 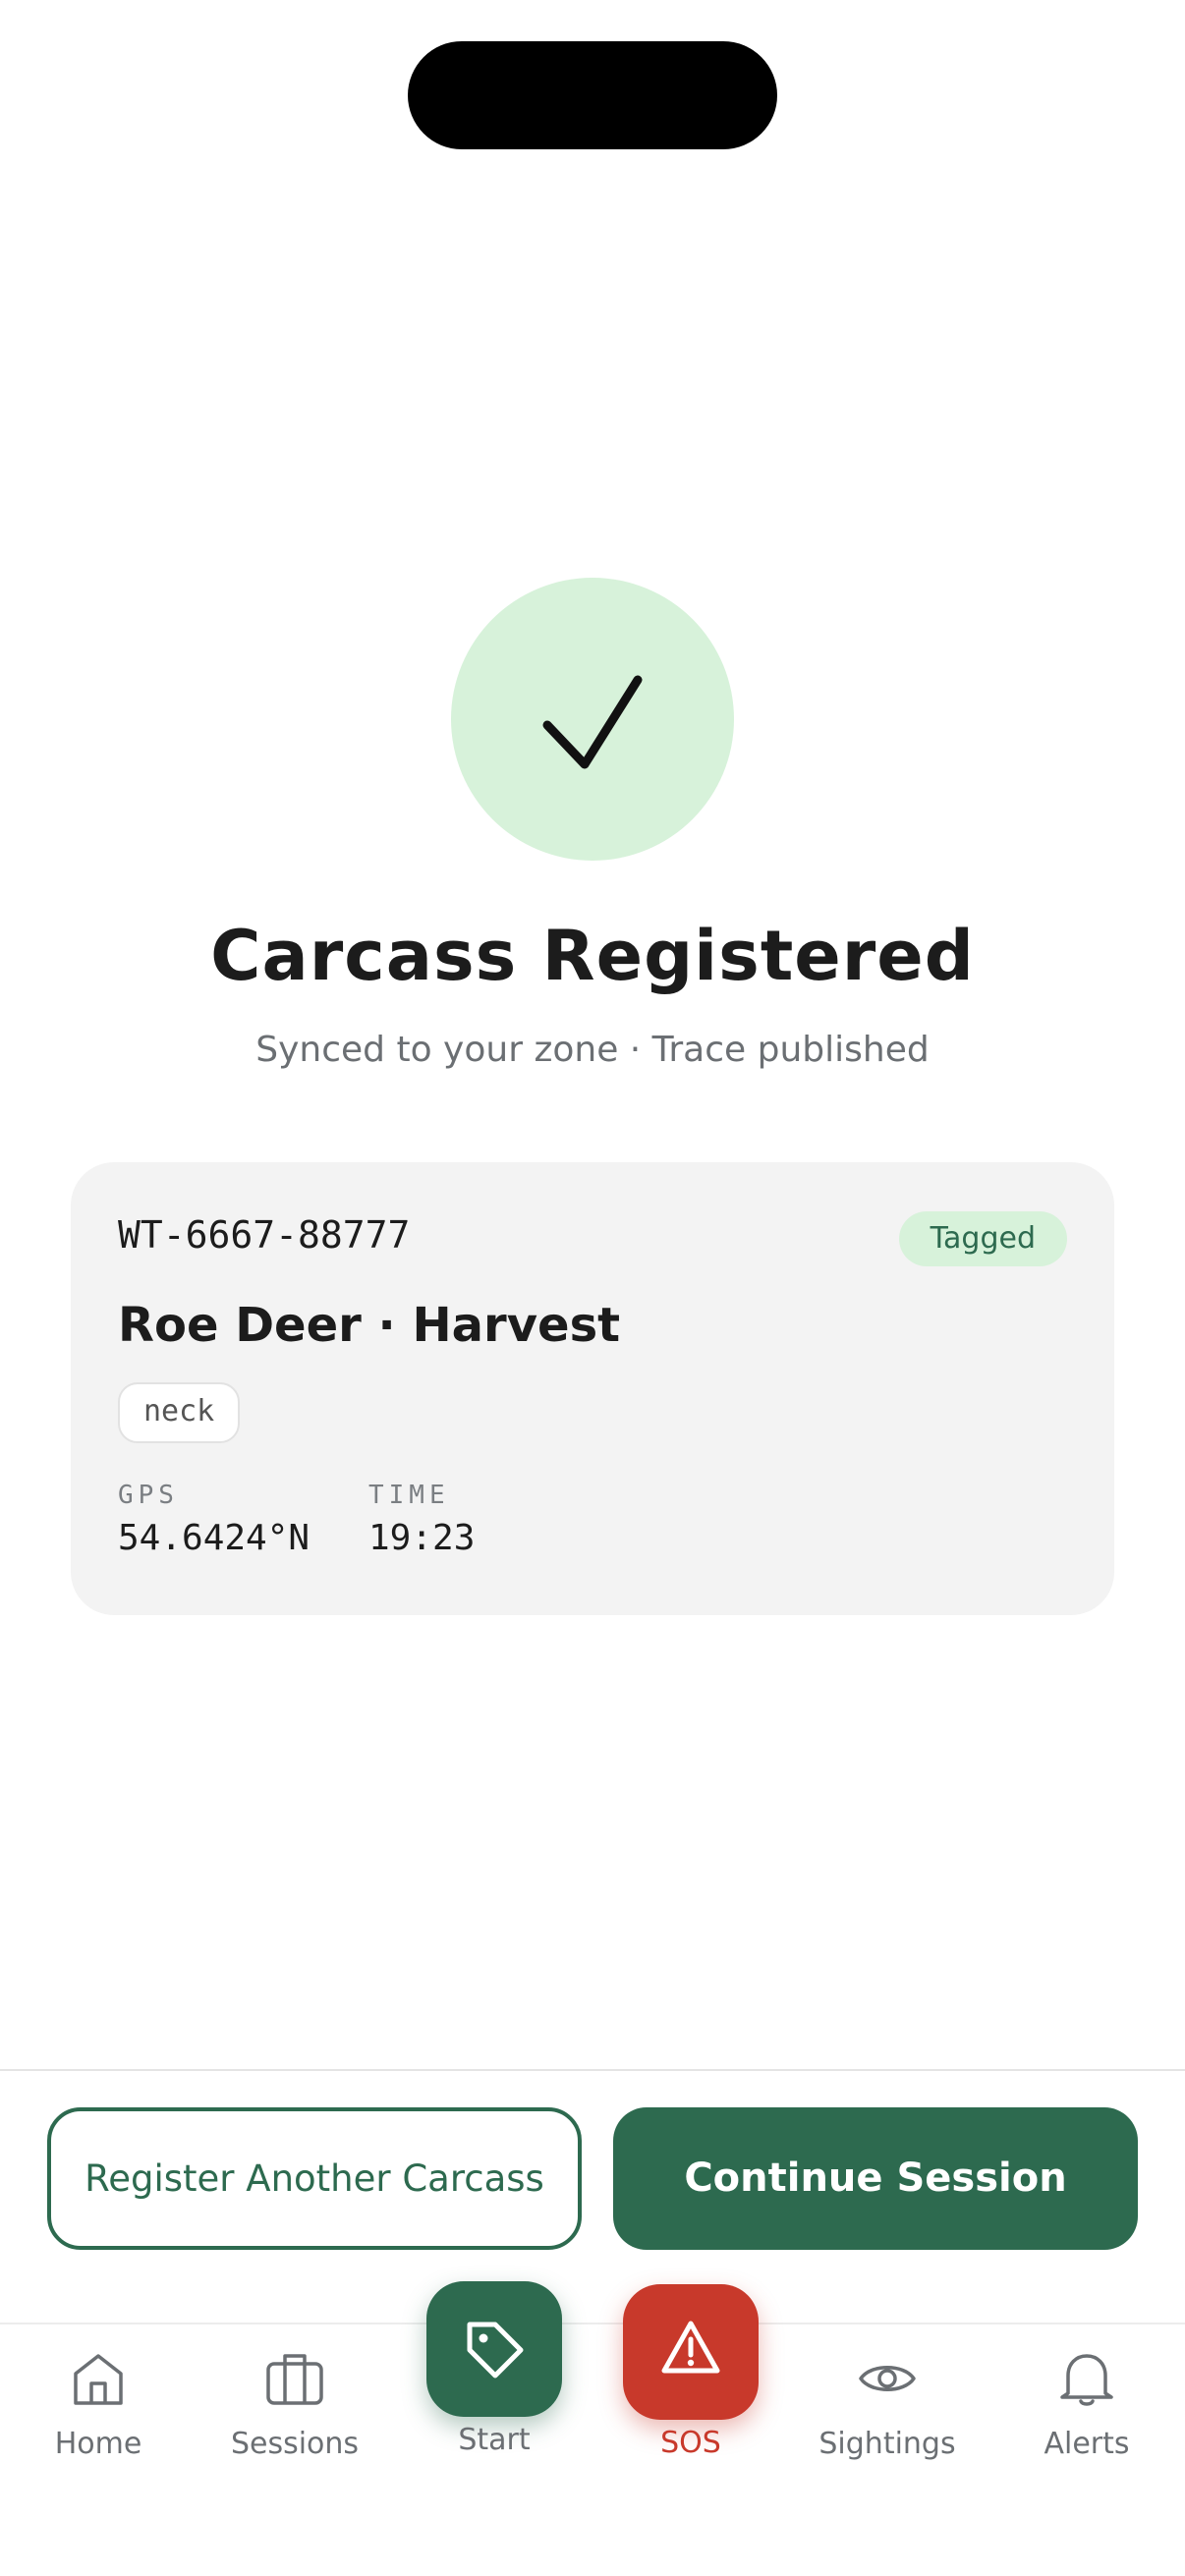 I want to click on register-another-button: Register Another Carcass, so click(x=315, y=2178).